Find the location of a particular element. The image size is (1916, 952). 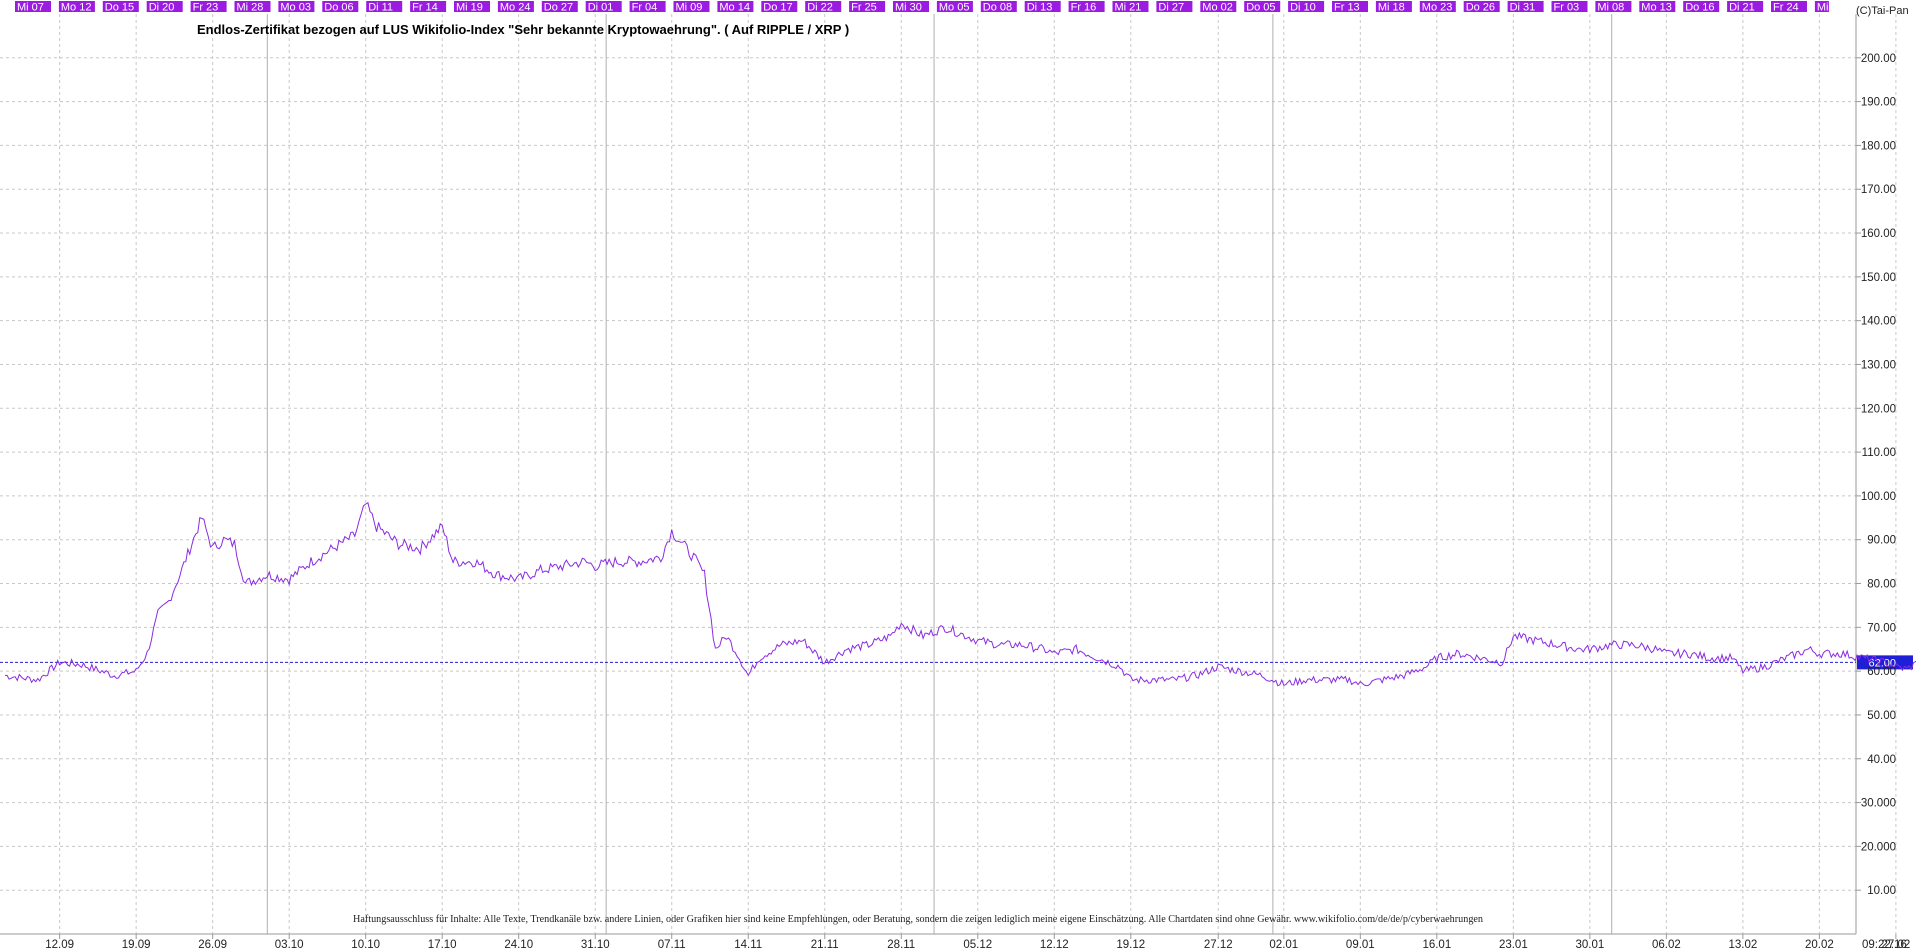

top-day-label: Mi 08 is located at coordinates (1610, 8).